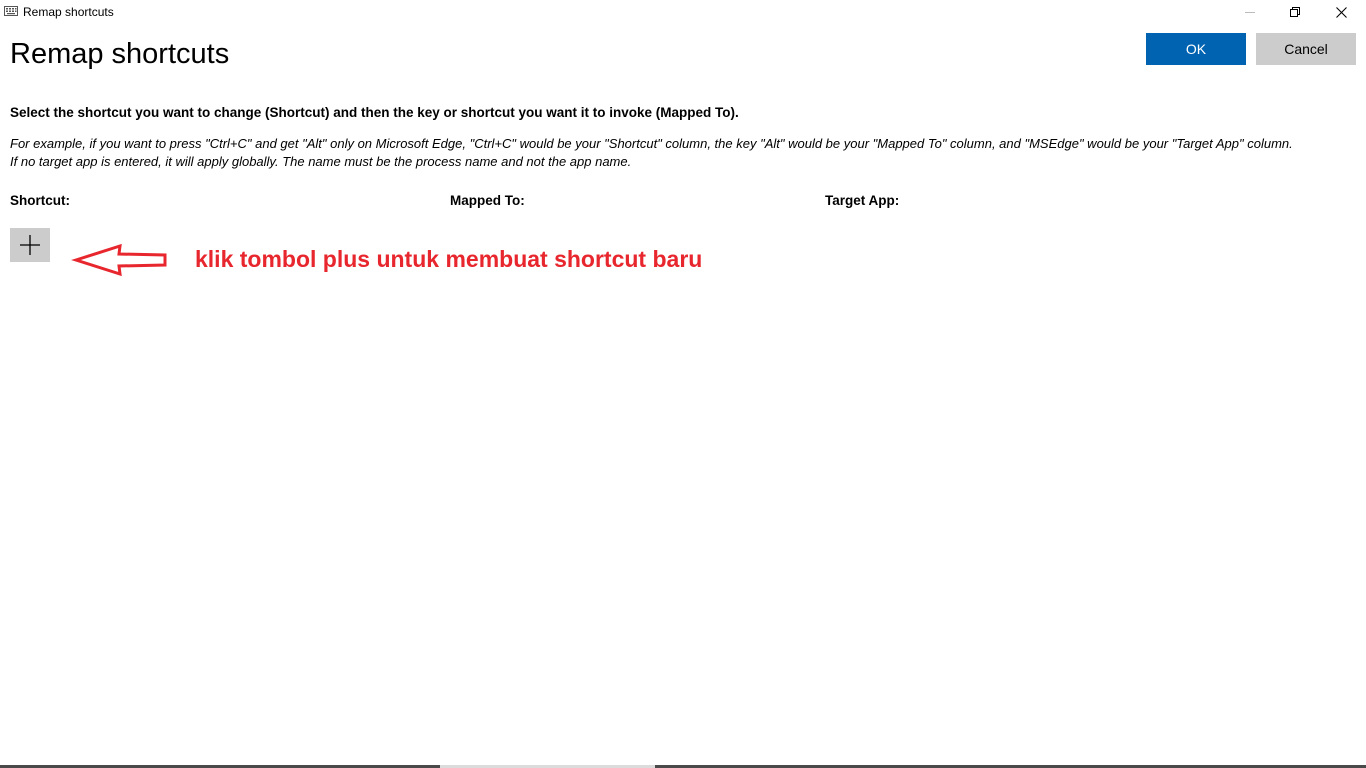  I want to click on close-button, so click(1341, 12).